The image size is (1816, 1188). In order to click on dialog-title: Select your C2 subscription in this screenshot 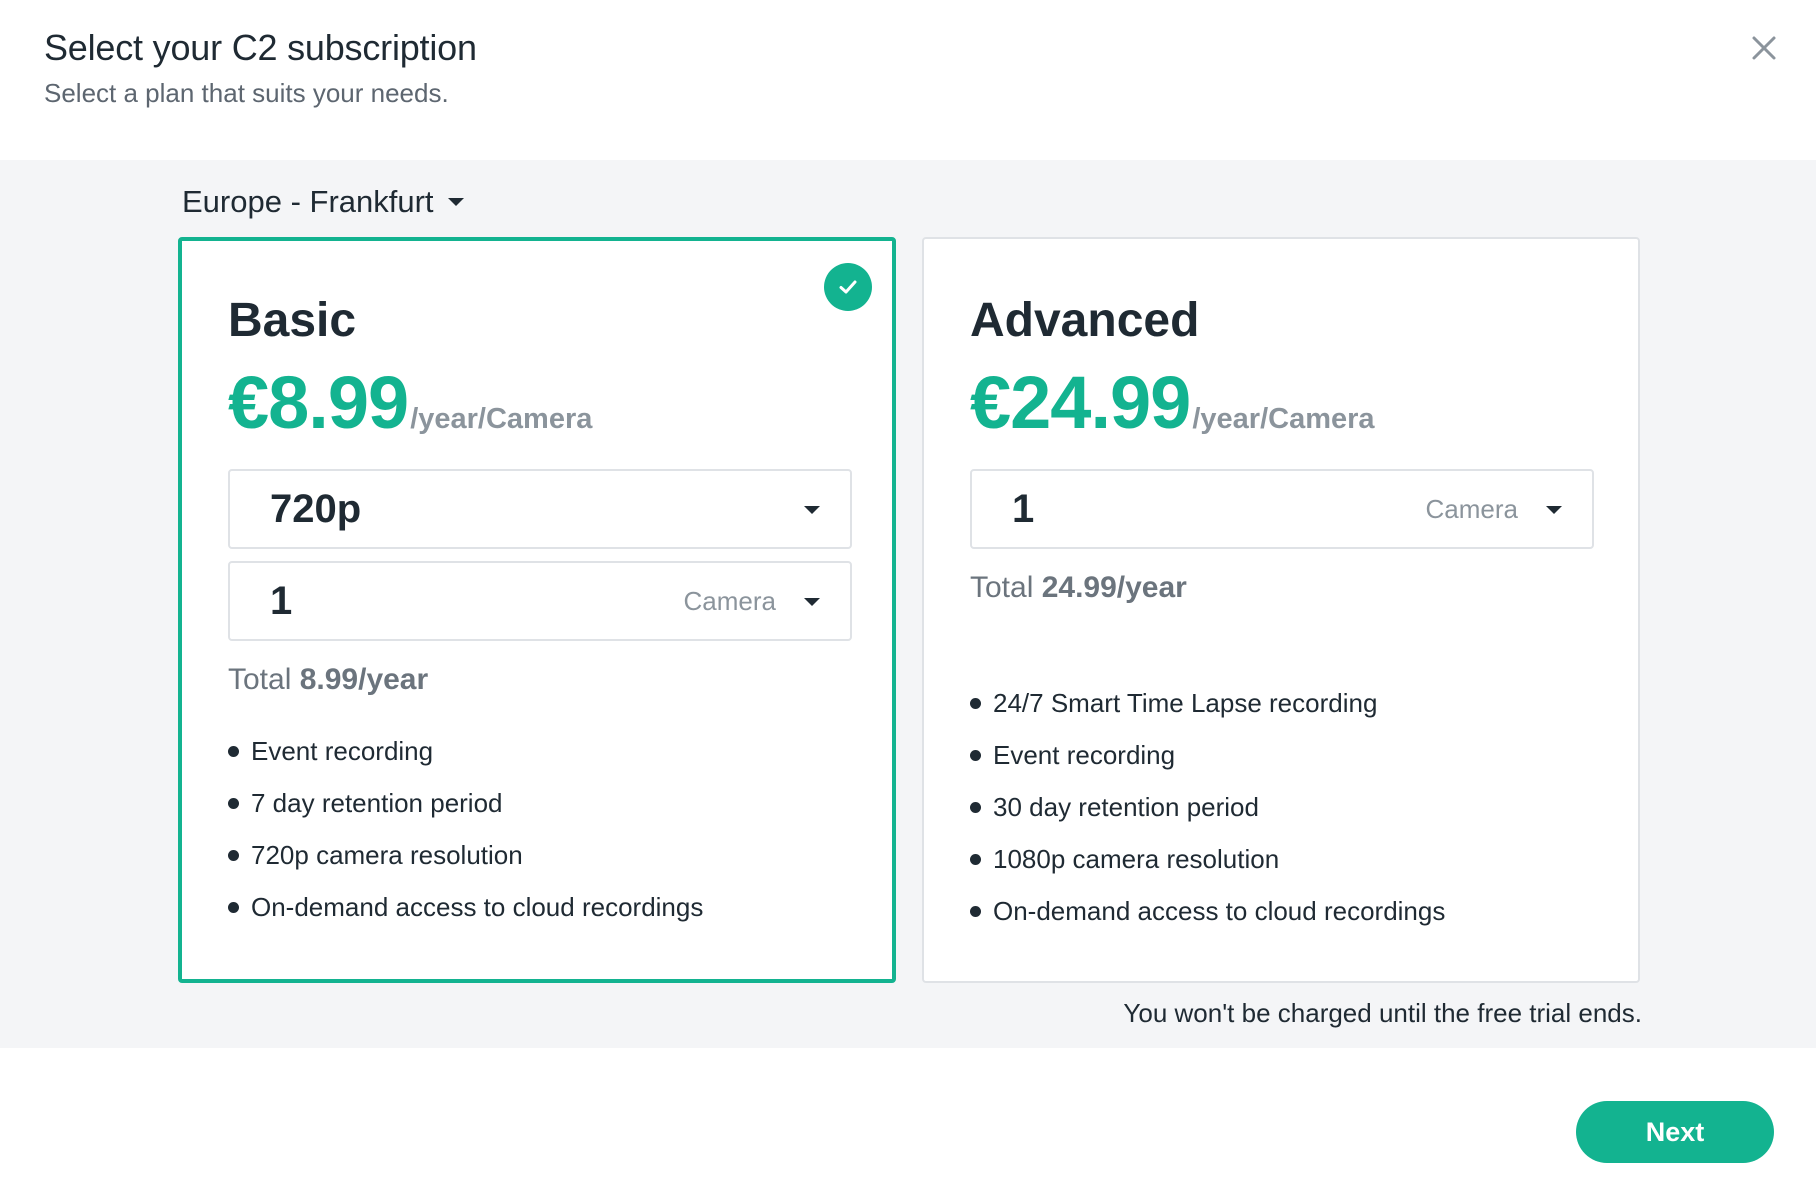, I will do `click(260, 47)`.